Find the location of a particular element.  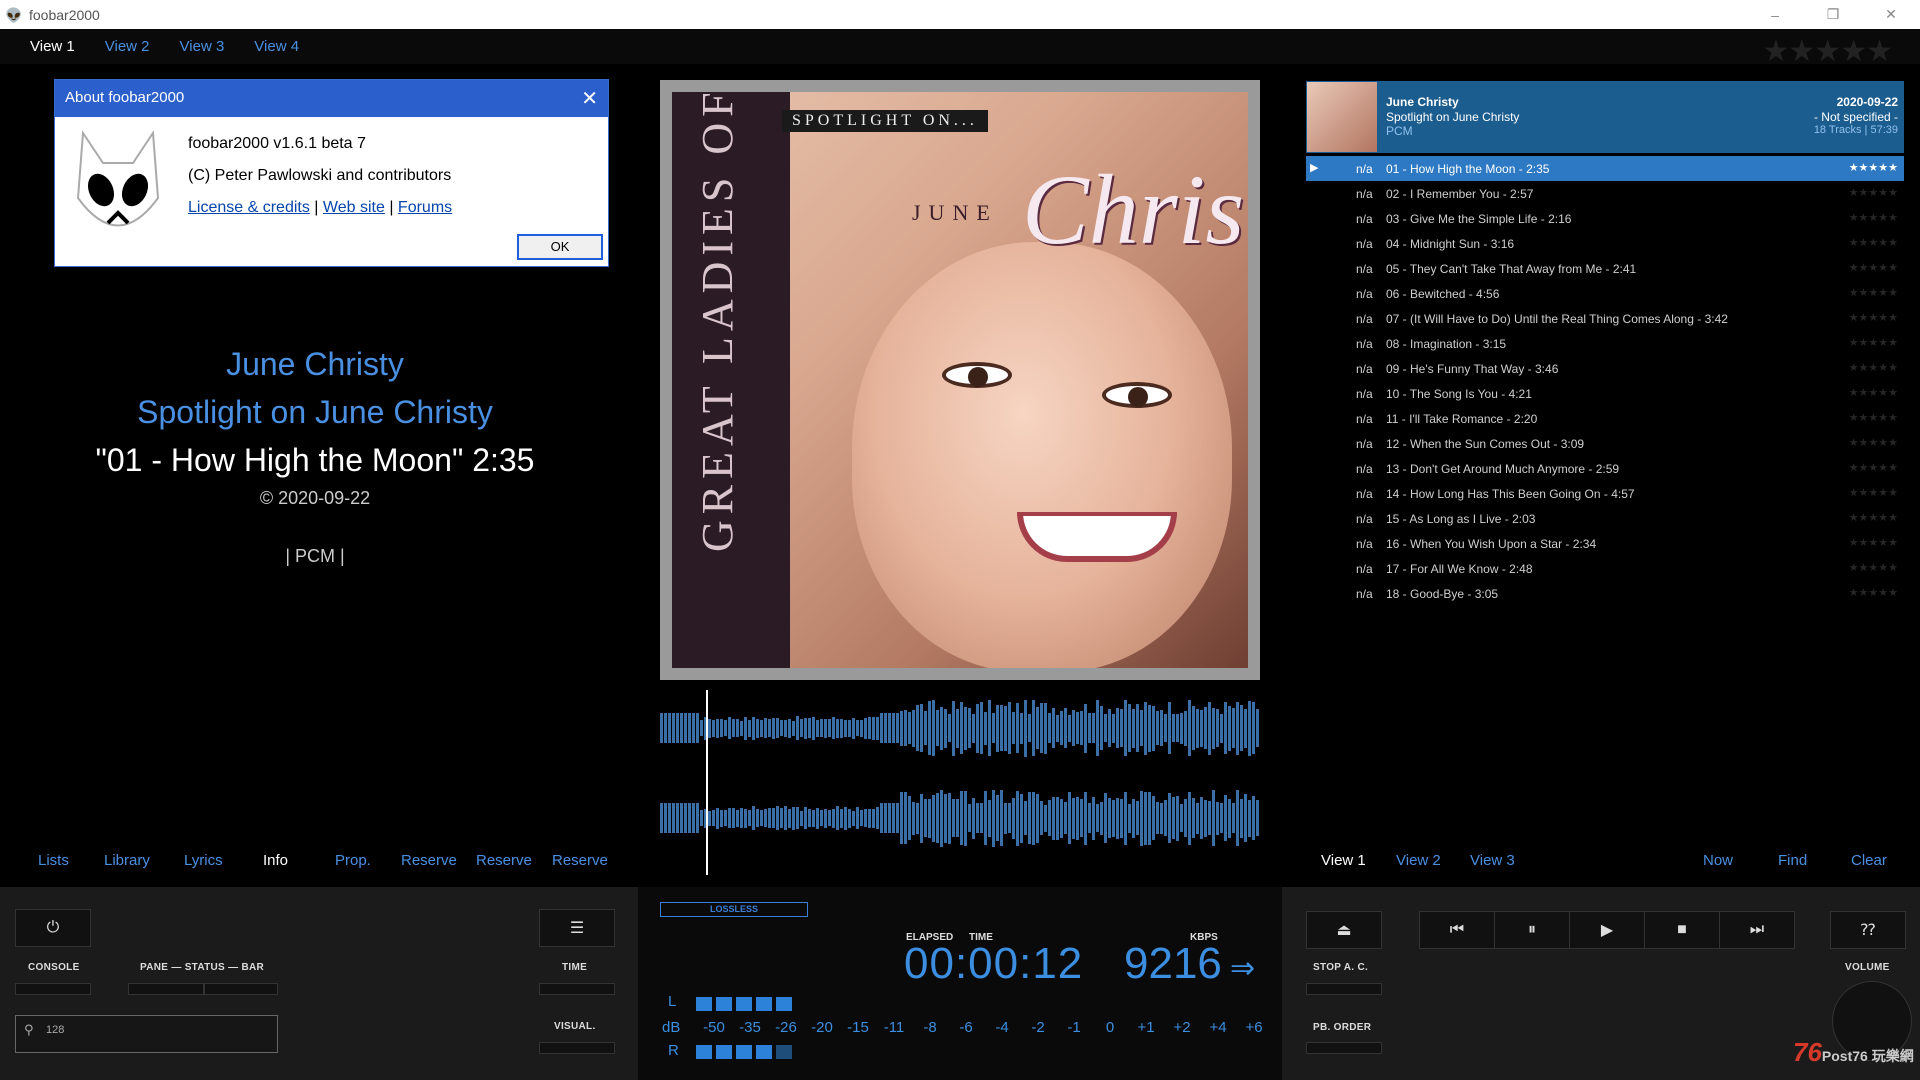

search-input: ⚲ 128 is located at coordinates (146, 1034).